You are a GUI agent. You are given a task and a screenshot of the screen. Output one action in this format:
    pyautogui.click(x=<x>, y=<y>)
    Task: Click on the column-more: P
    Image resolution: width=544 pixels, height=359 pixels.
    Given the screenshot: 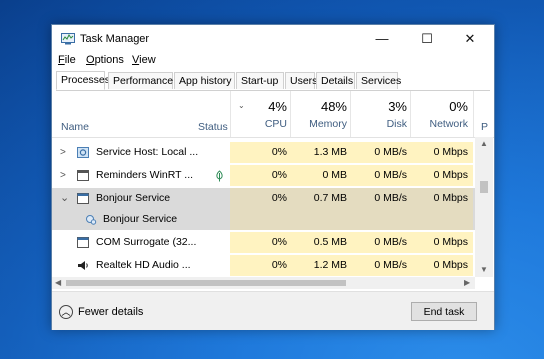 What is the action you would take?
    pyautogui.click(x=484, y=127)
    